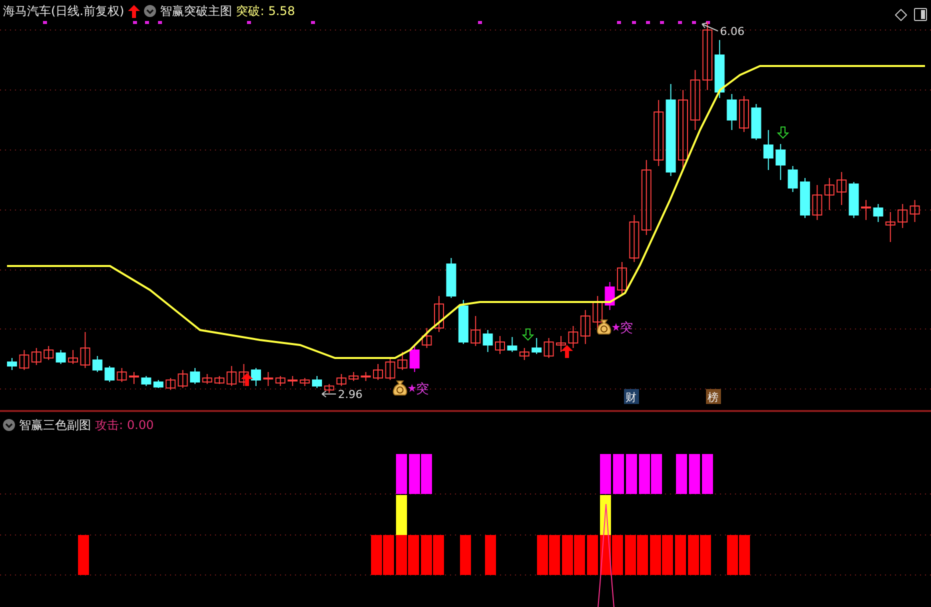  Describe the element at coordinates (713, 397) in the screenshot. I see `news-badge-label: 榜` at that location.